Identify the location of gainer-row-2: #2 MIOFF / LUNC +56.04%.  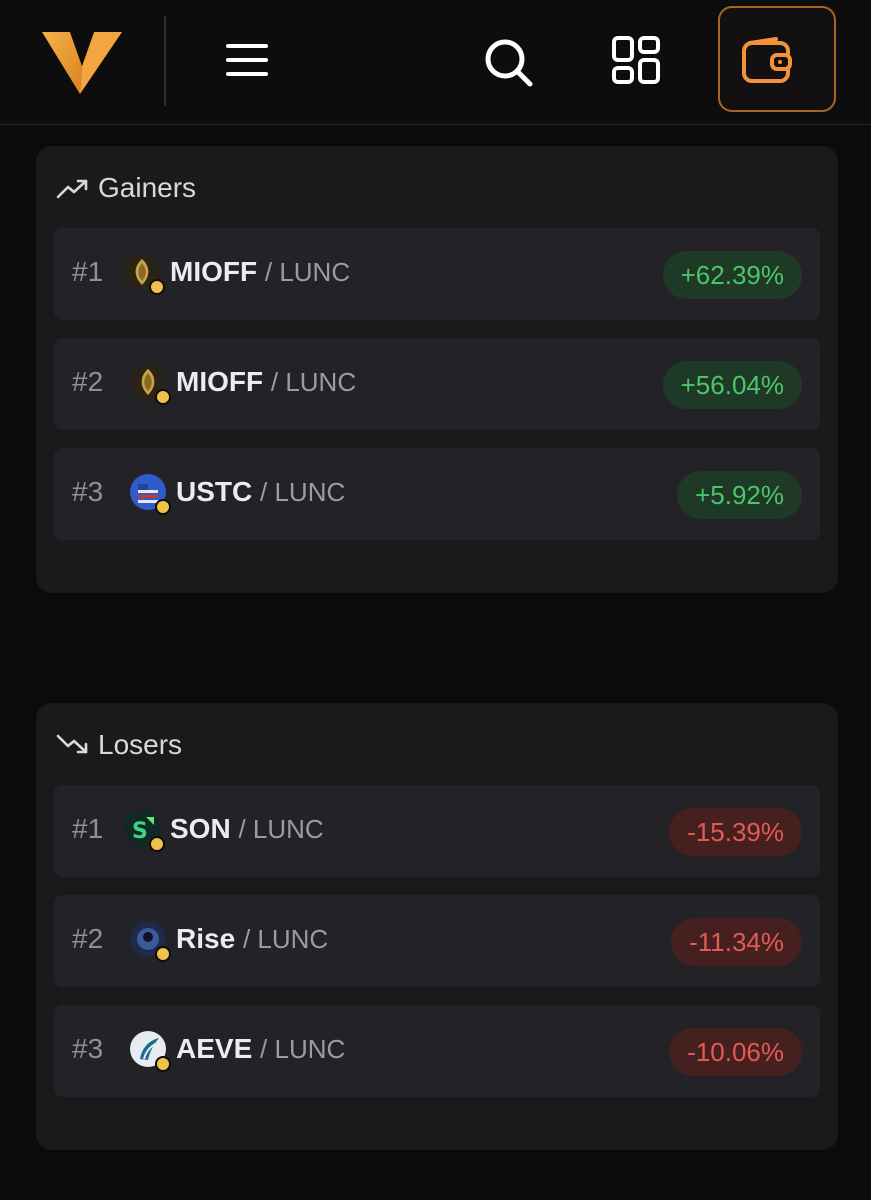
(437, 384).